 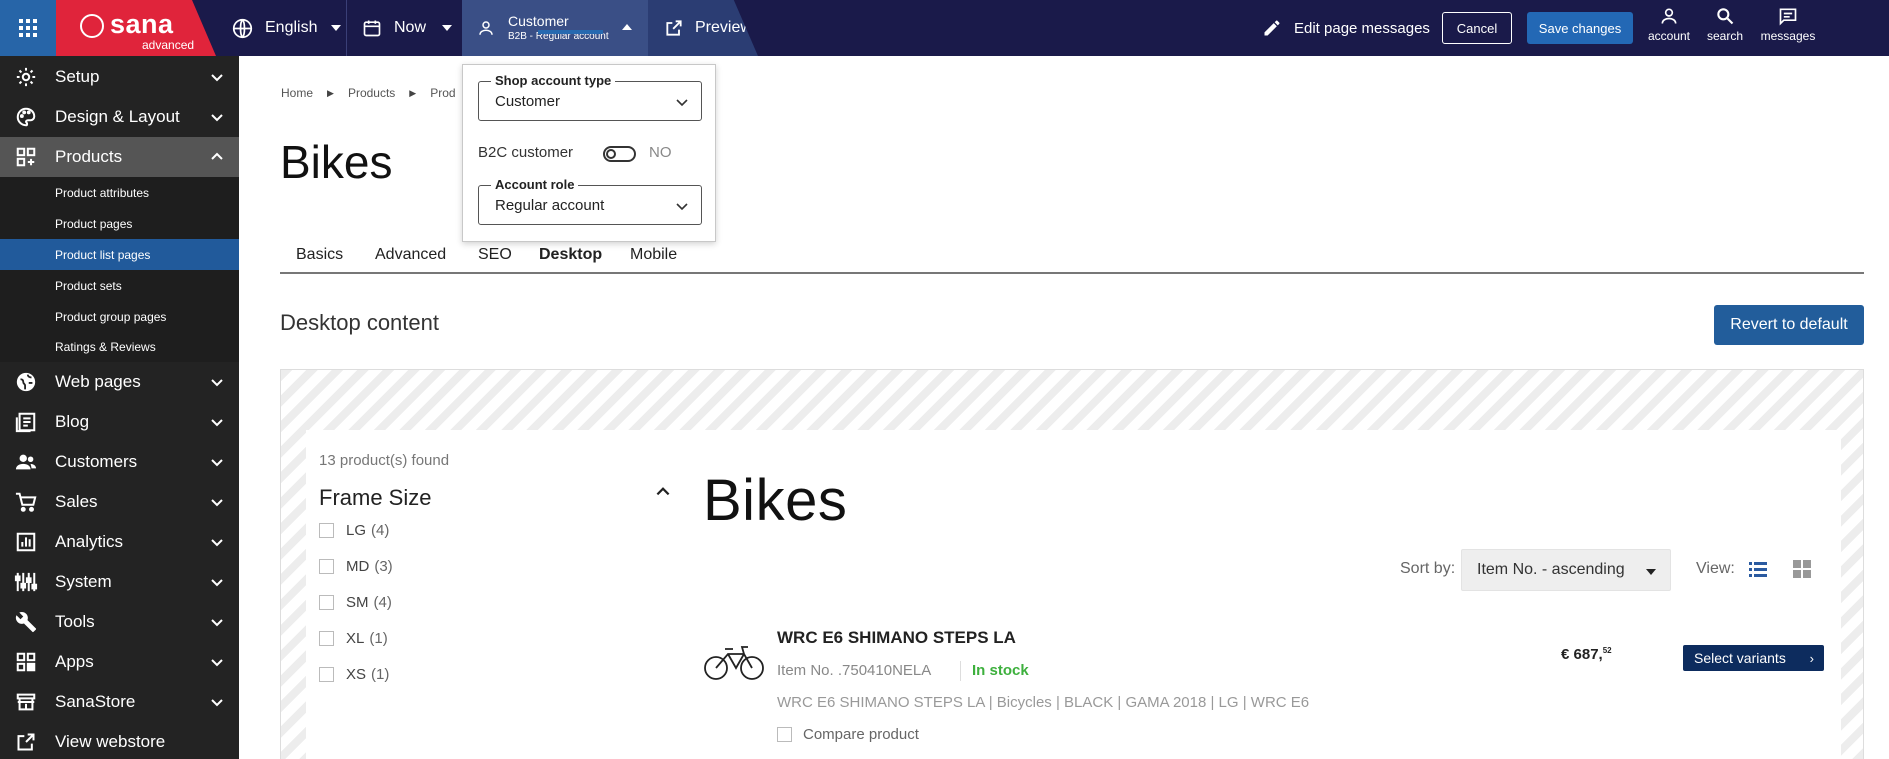 I want to click on sidebar-item-analytics: Analytics, so click(x=119, y=542).